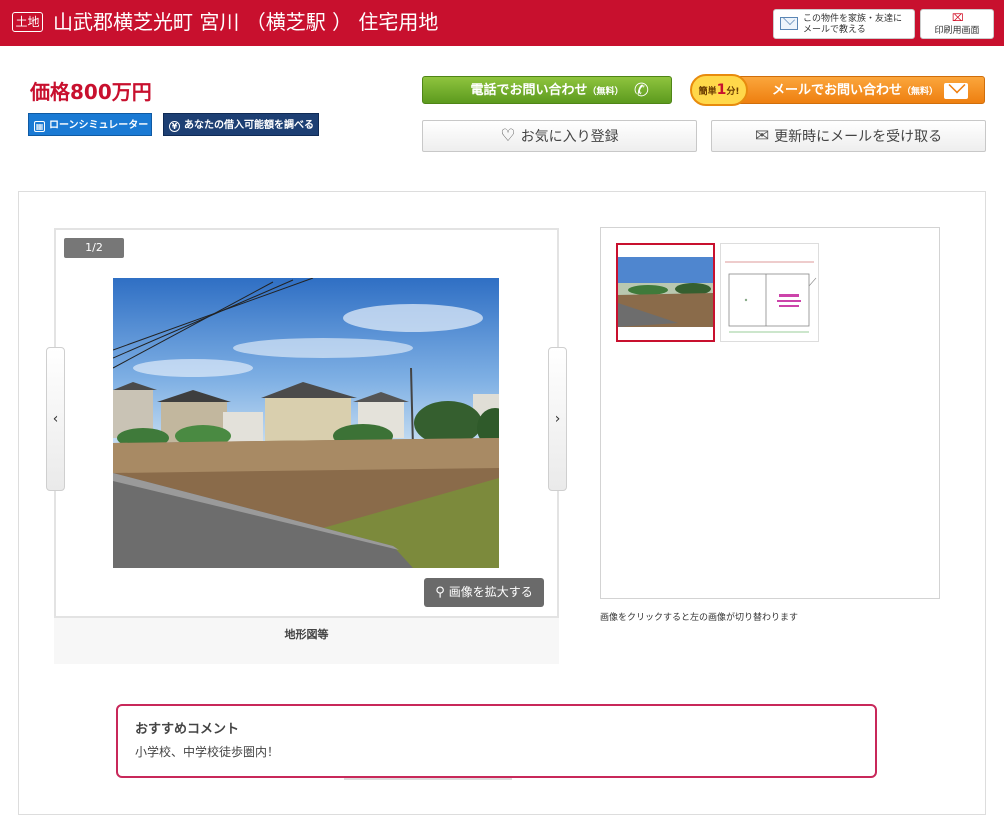 The image size is (1004, 819). I want to click on phone-inquiry-label: 電話でお問い合わせ, so click(529, 90).